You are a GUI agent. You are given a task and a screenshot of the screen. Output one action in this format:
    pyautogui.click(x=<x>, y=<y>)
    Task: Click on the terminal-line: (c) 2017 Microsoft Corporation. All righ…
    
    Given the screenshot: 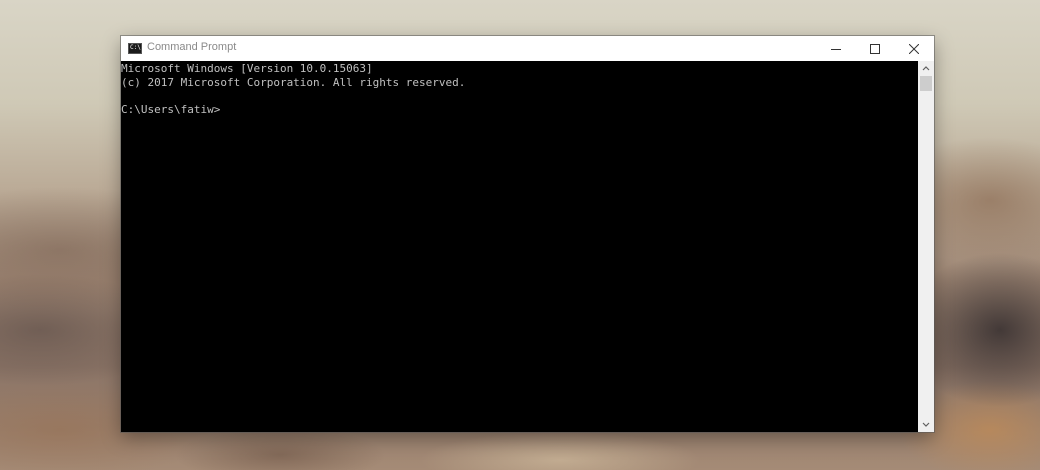 What is the action you would take?
    pyautogui.click(x=293, y=82)
    